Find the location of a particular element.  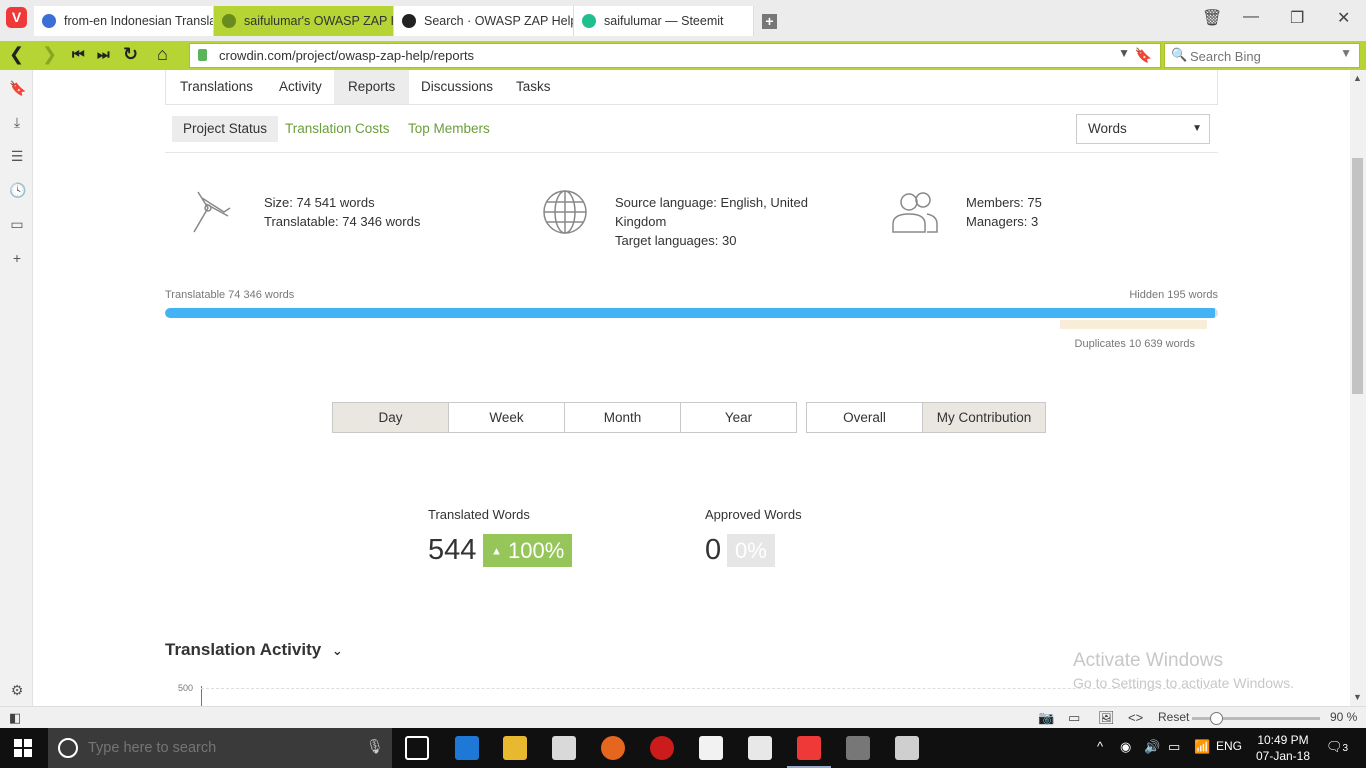

url-history-dropdown: ▼ is located at coordinates (1124, 53).